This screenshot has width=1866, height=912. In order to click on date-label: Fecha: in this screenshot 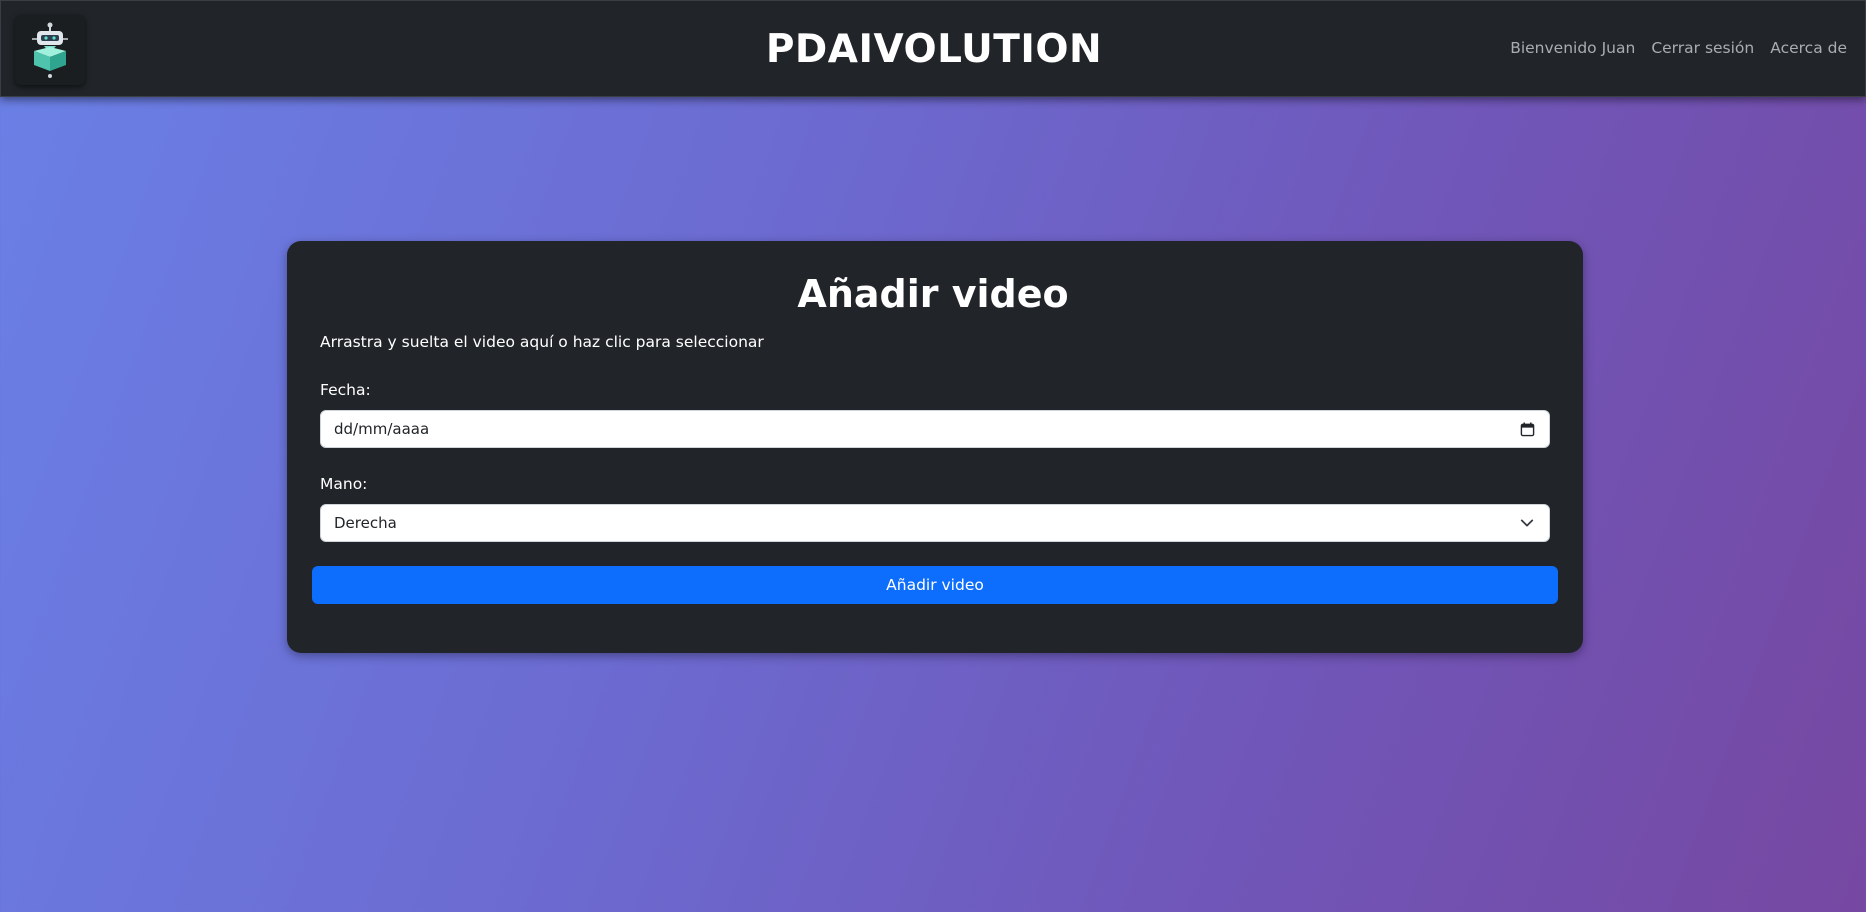, I will do `click(345, 390)`.